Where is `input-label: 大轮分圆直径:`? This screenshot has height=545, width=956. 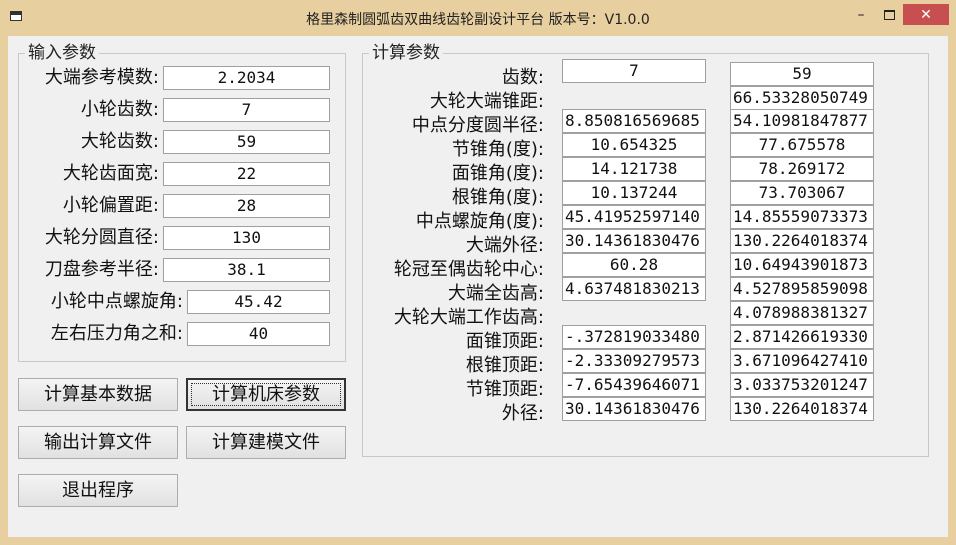
input-label: 大轮分圆直径: is located at coordinates (101, 237).